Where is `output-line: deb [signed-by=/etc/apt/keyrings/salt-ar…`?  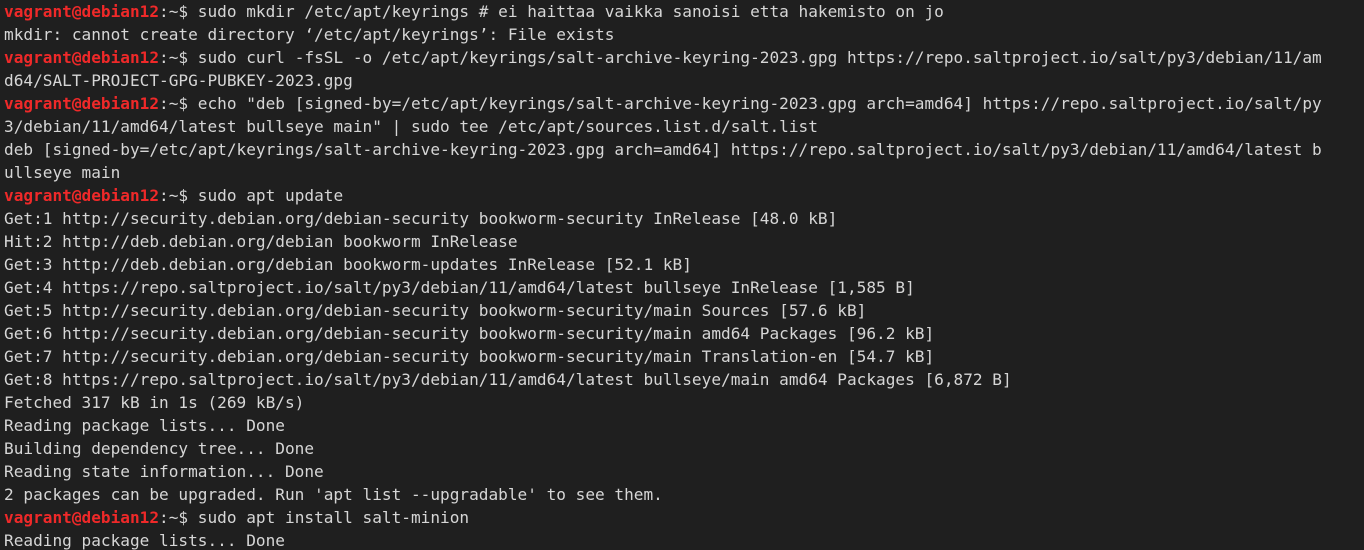
output-line: deb [signed-by=/etc/apt/keyrings/salt-ar… is located at coordinates (663, 149).